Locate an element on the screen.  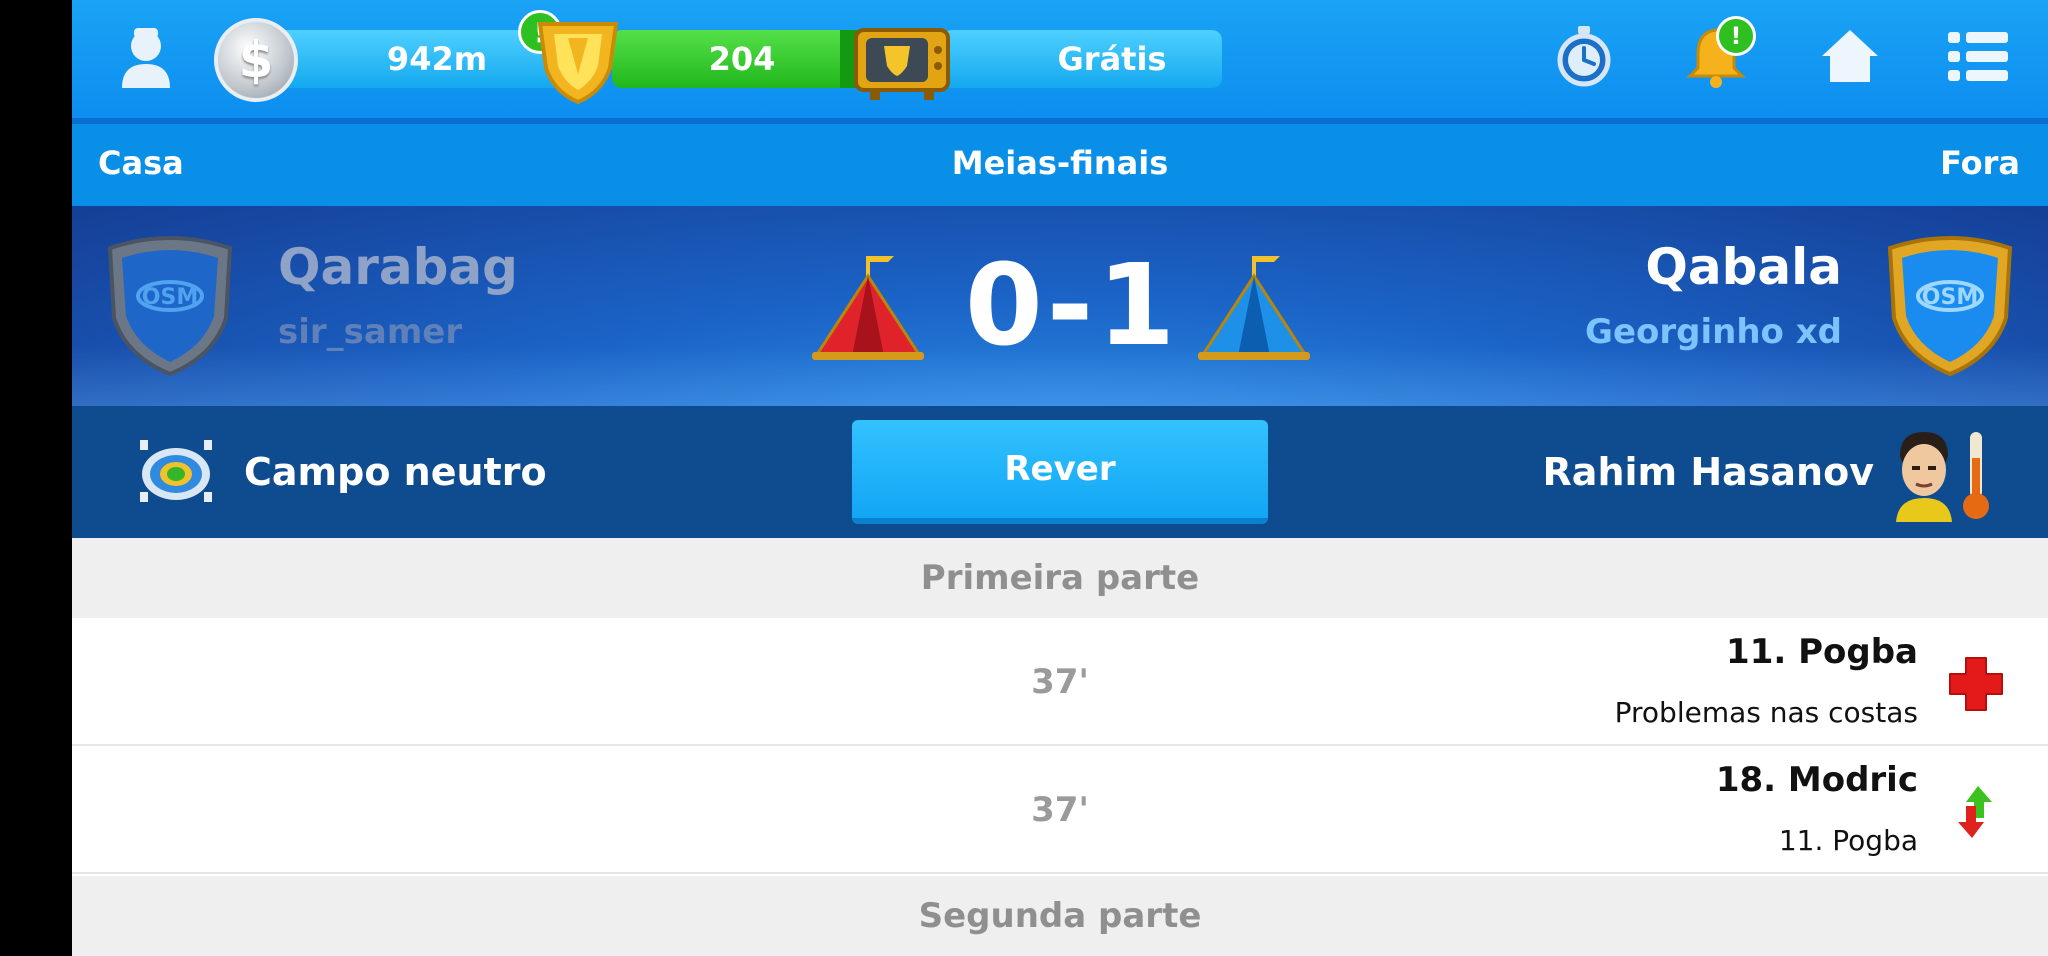
home-manager-name: sir_samer is located at coordinates (370, 332).